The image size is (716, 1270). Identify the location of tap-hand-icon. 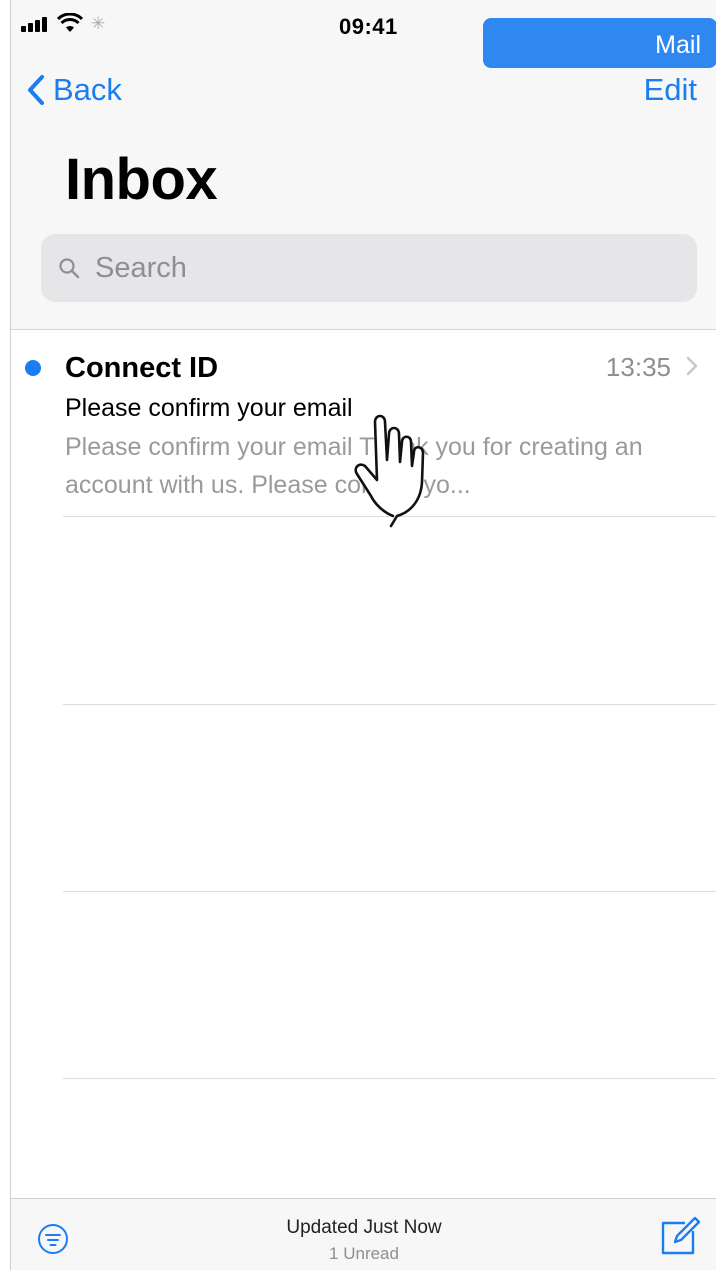
(389, 471).